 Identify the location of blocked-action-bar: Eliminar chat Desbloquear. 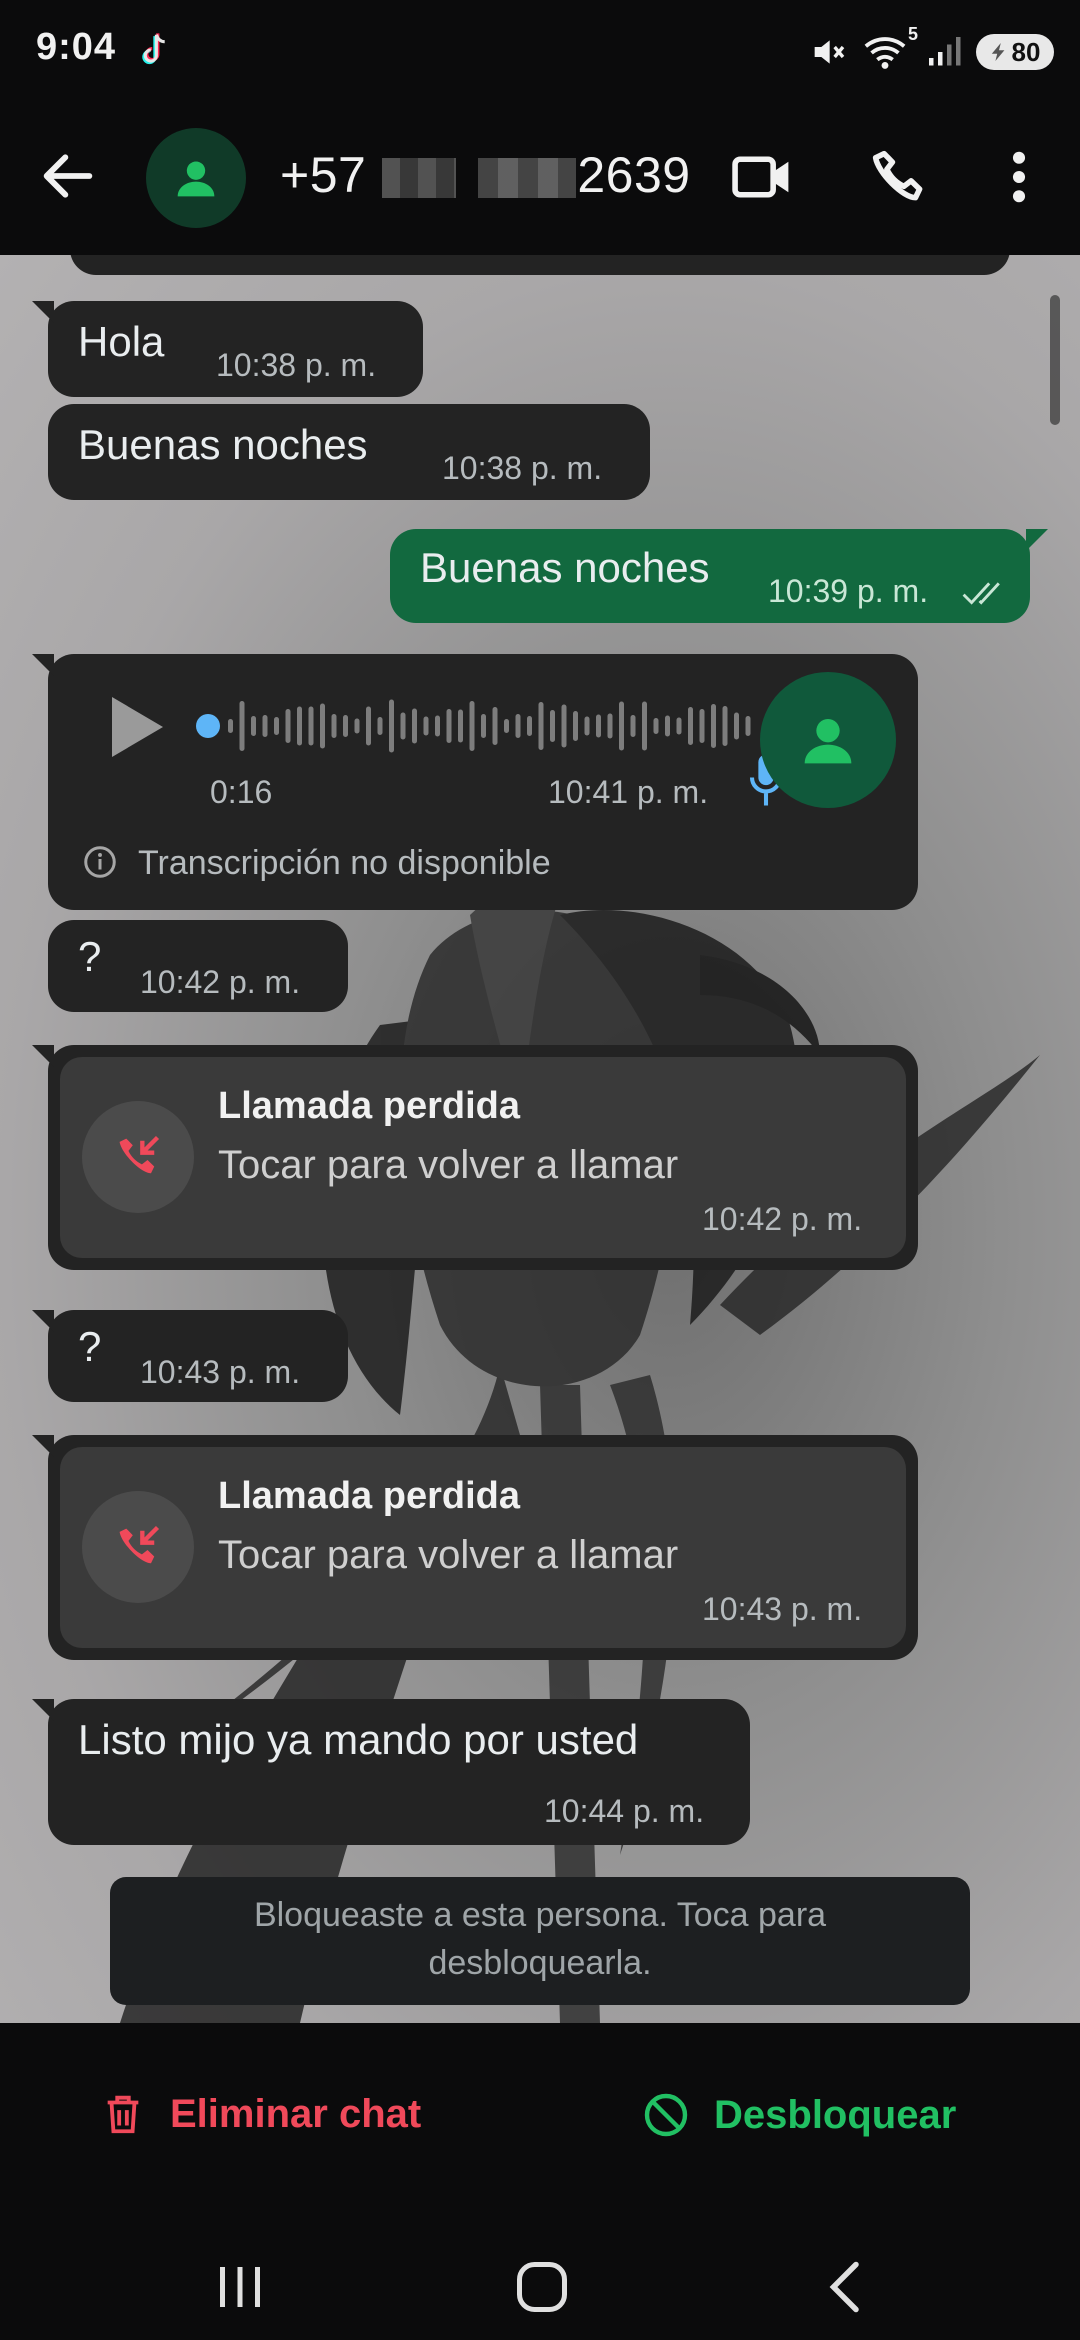
(540, 2118).